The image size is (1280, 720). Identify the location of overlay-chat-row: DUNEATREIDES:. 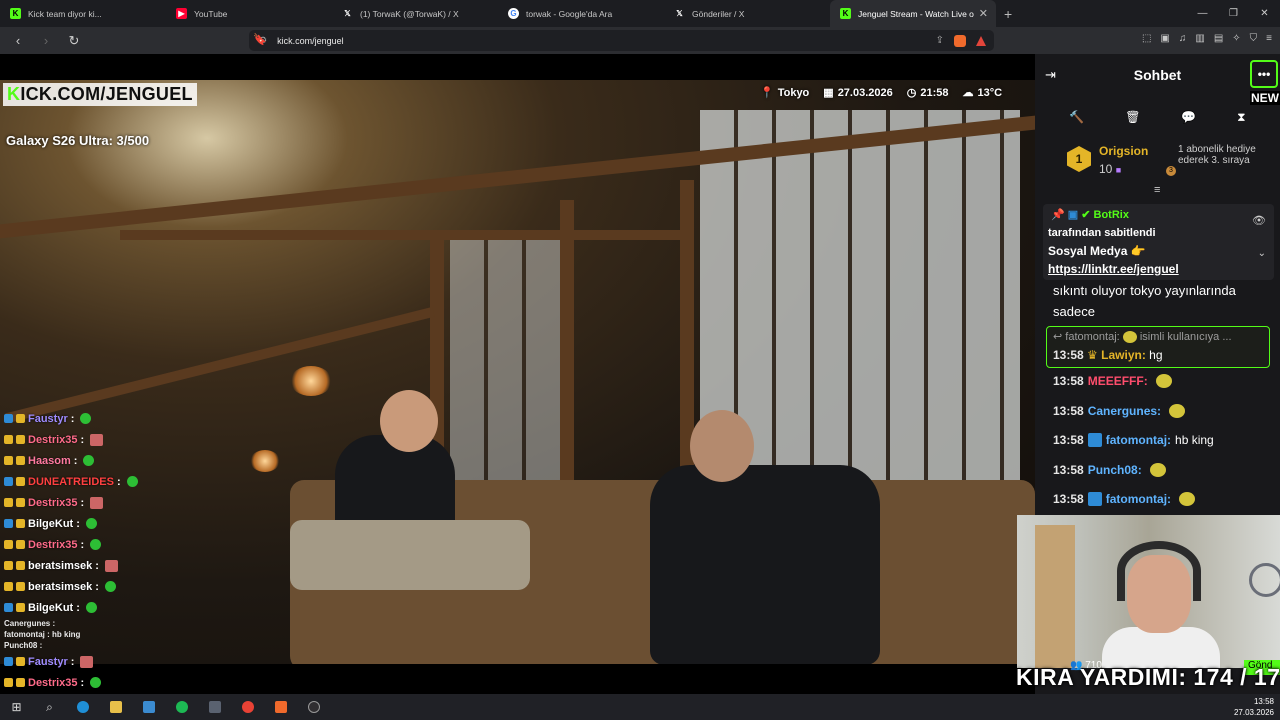
(114, 481).